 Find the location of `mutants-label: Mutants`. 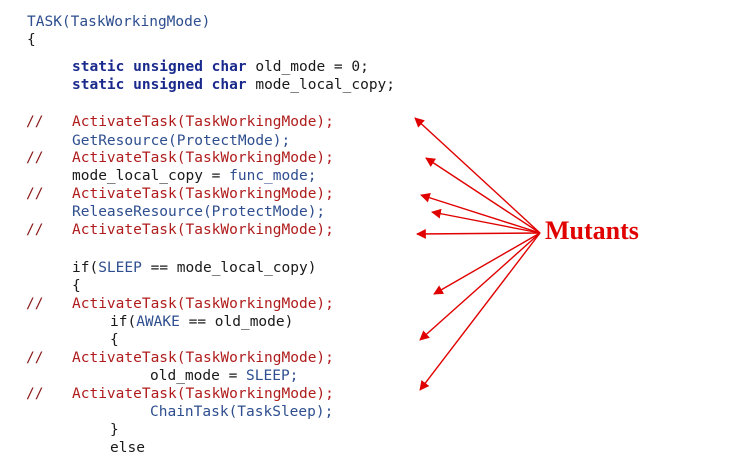

mutants-label: Mutants is located at coordinates (592, 230).